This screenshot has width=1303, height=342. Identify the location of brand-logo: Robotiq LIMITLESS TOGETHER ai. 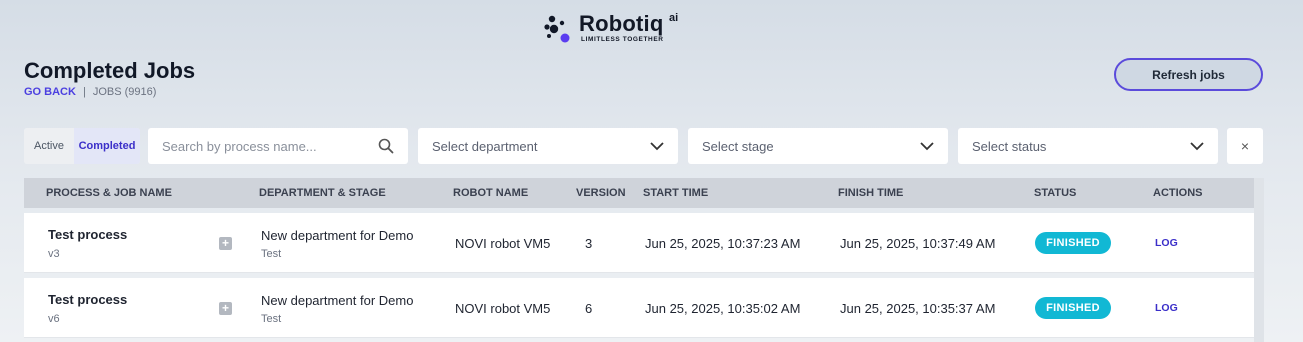
(610, 28).